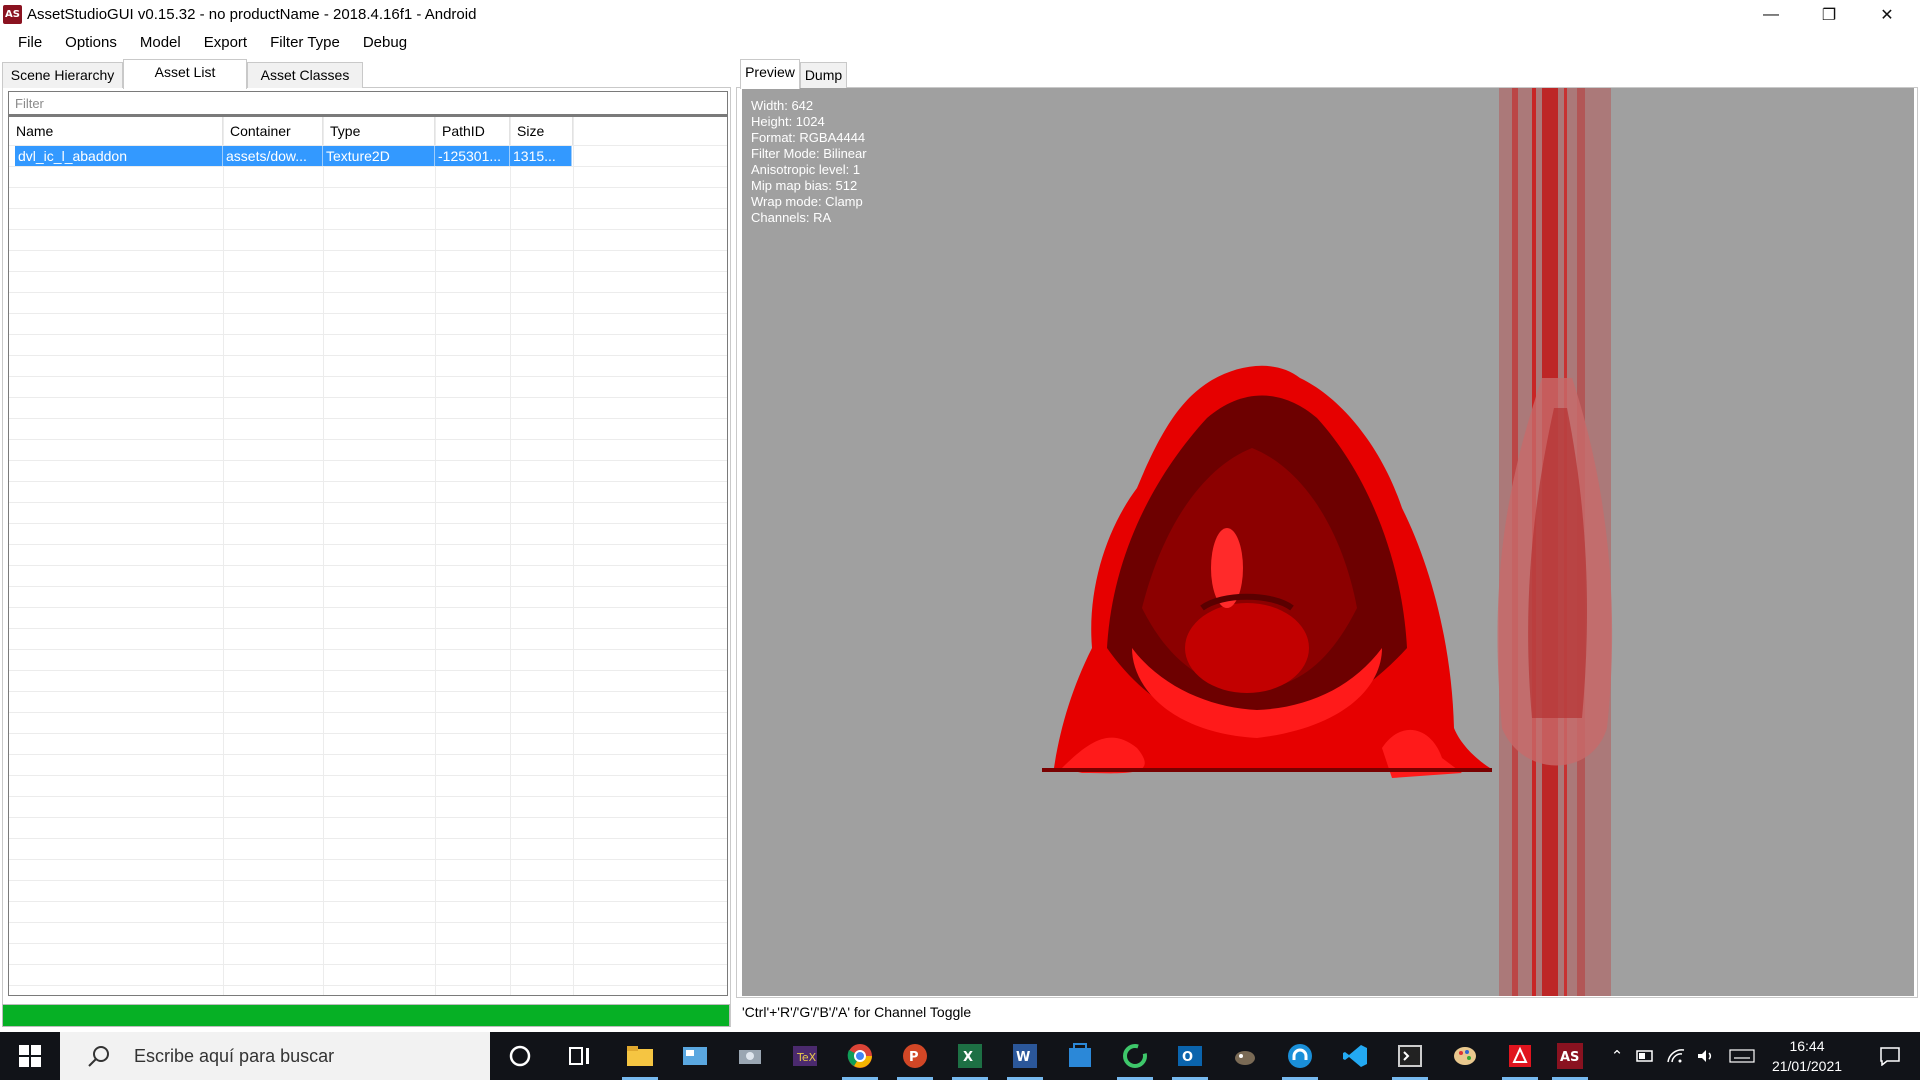 The image size is (1920, 1080). Describe the element at coordinates (29, 43) in the screenshot. I see `menu-file: File` at that location.